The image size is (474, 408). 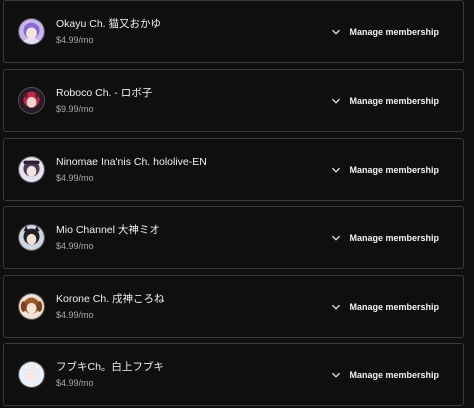 What do you see at coordinates (110, 367) in the screenshot?
I see `channel-name: フブキCh。白上フブキ` at bounding box center [110, 367].